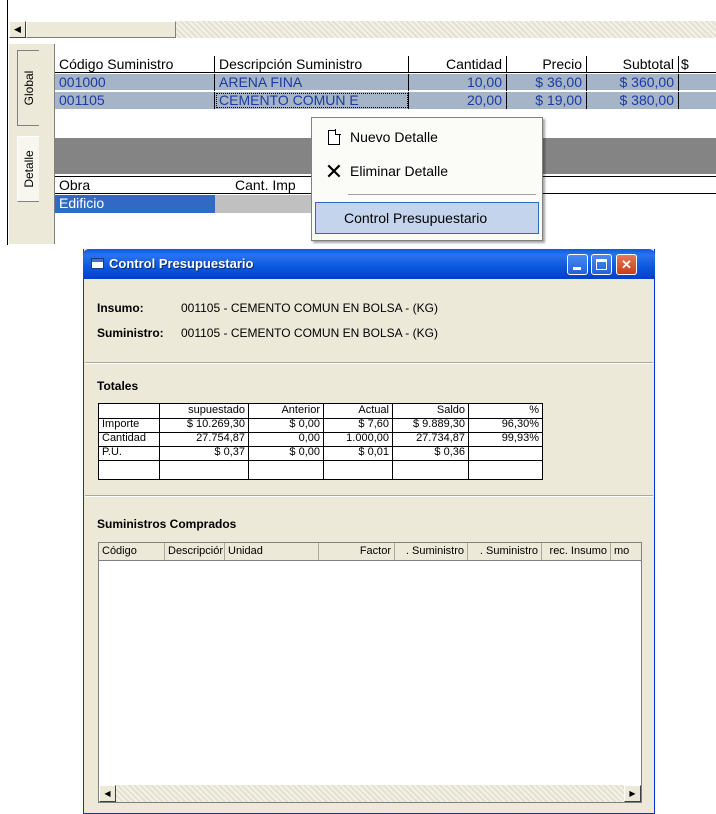  I want to click on col-header-rec-insumo: rec. Insumo, so click(576, 551).